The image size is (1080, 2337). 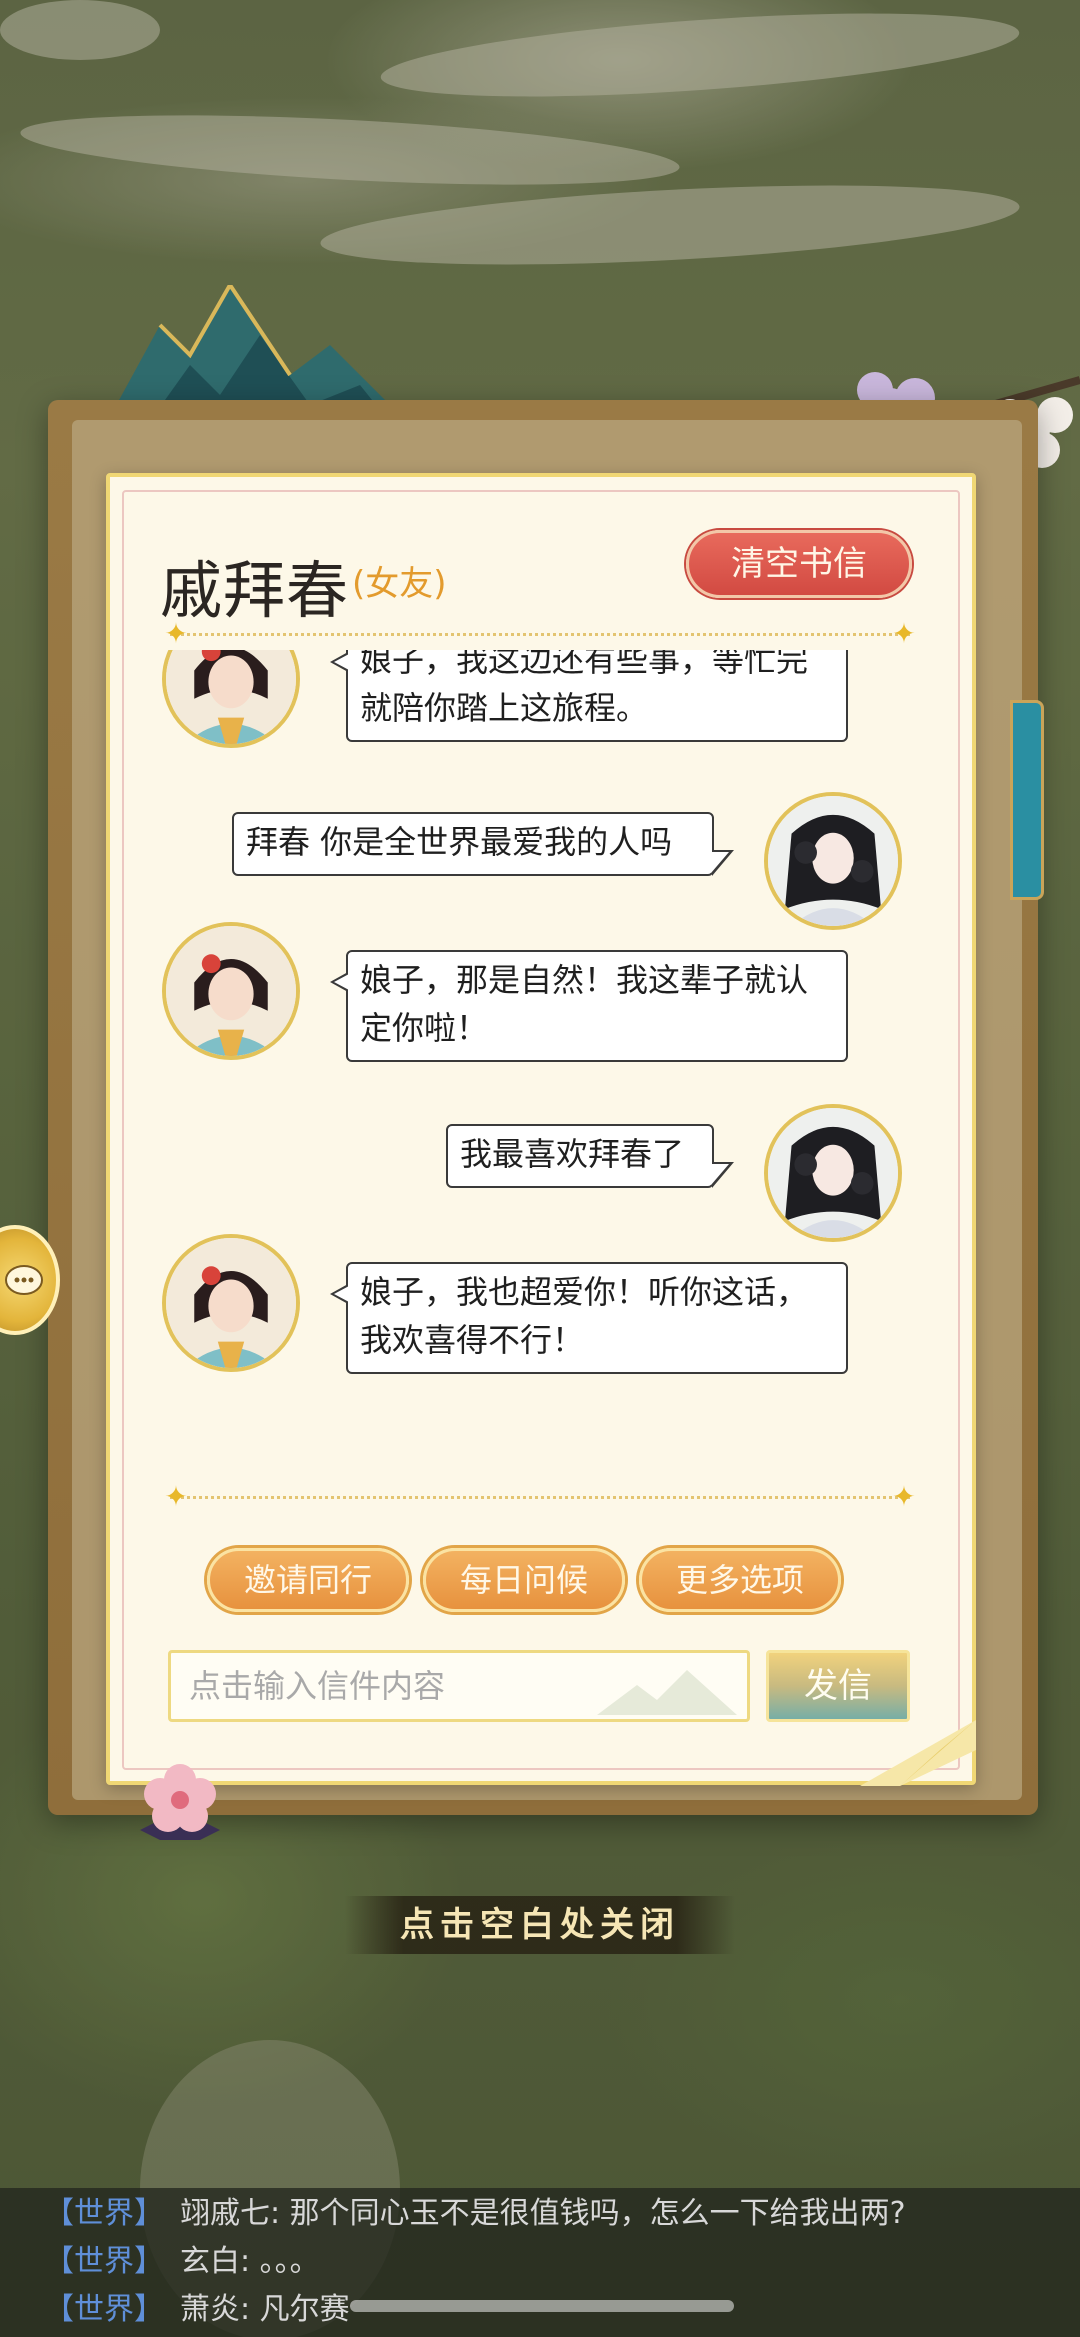 I want to click on message-text: 我欢喜得不行！, so click(x=472, y=1340).